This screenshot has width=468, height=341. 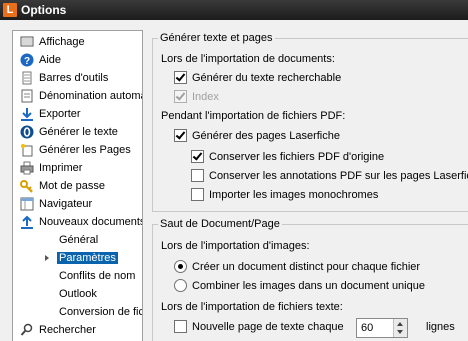 I want to click on nav-item-mot-de-passe: Mot de passe, so click(x=77, y=186).